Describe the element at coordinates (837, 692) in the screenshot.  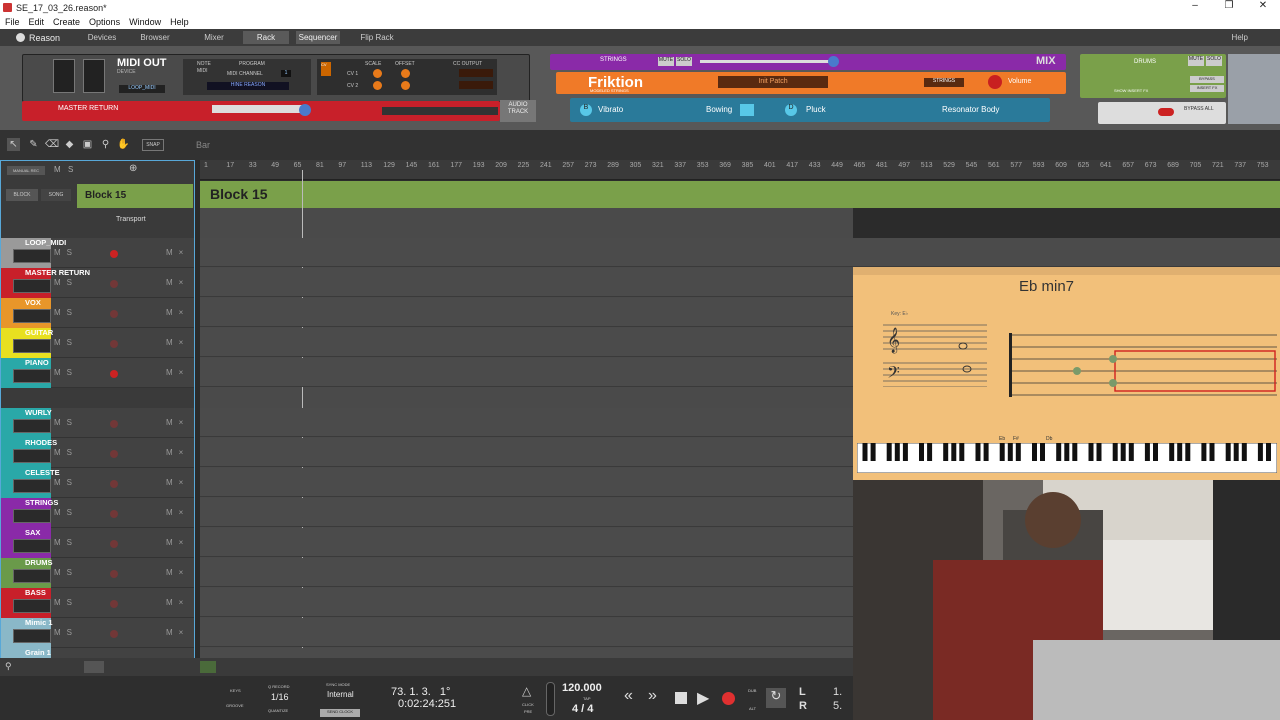
I see `left-locator-value: 1.` at that location.